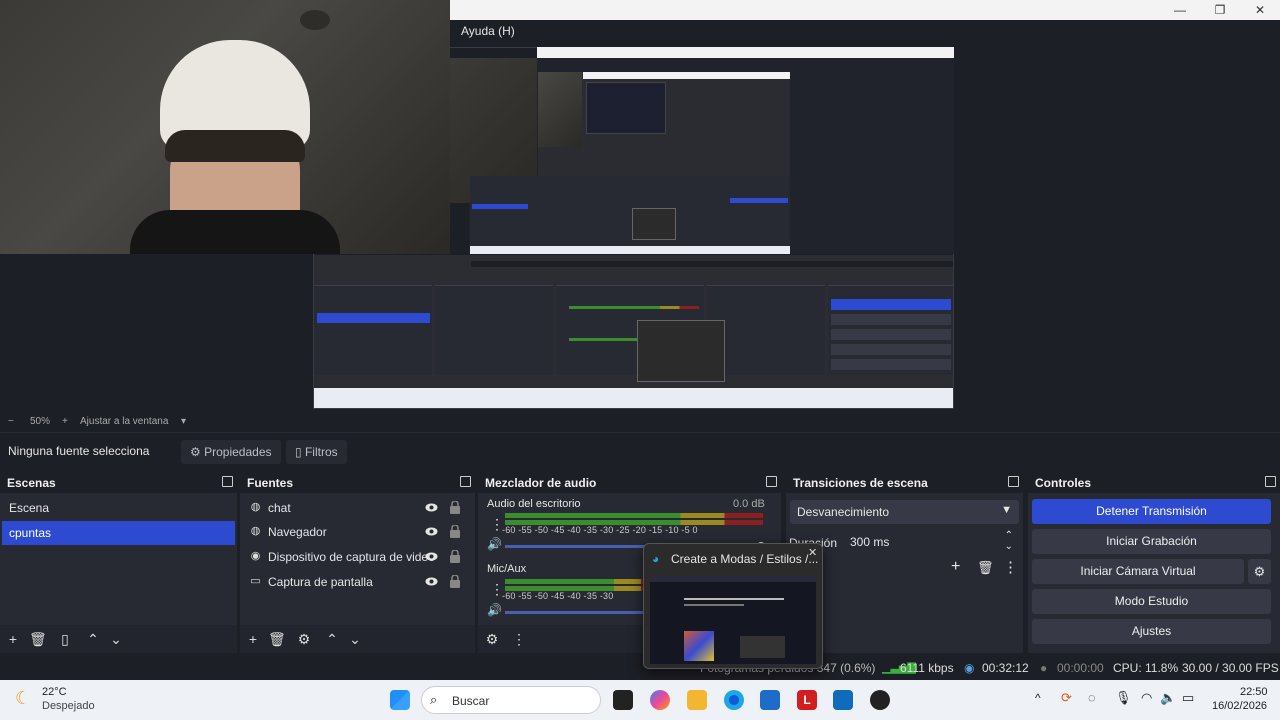 The height and width of the screenshot is (720, 1280). I want to click on spin-up-icon: ⌃, so click(1009, 535).